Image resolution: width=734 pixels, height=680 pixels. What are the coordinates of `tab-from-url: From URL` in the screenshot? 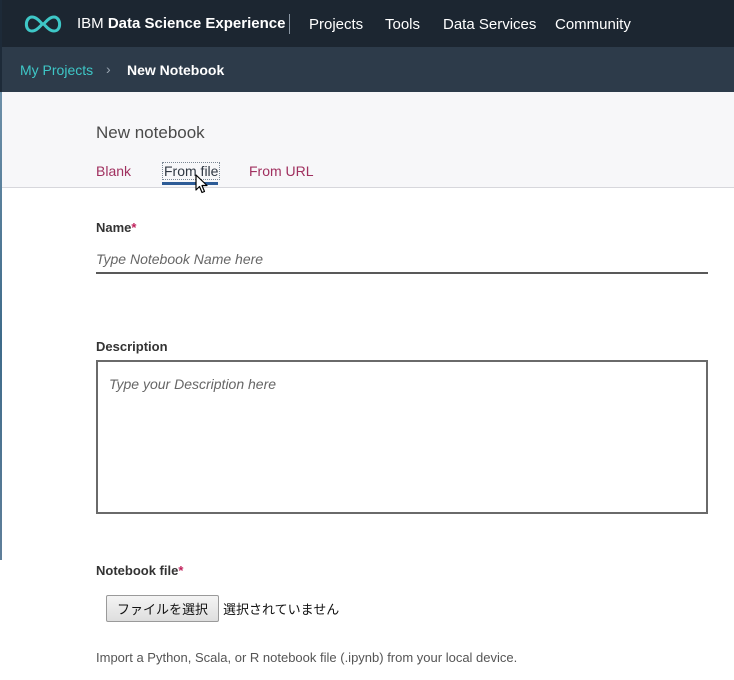 It's located at (281, 171).